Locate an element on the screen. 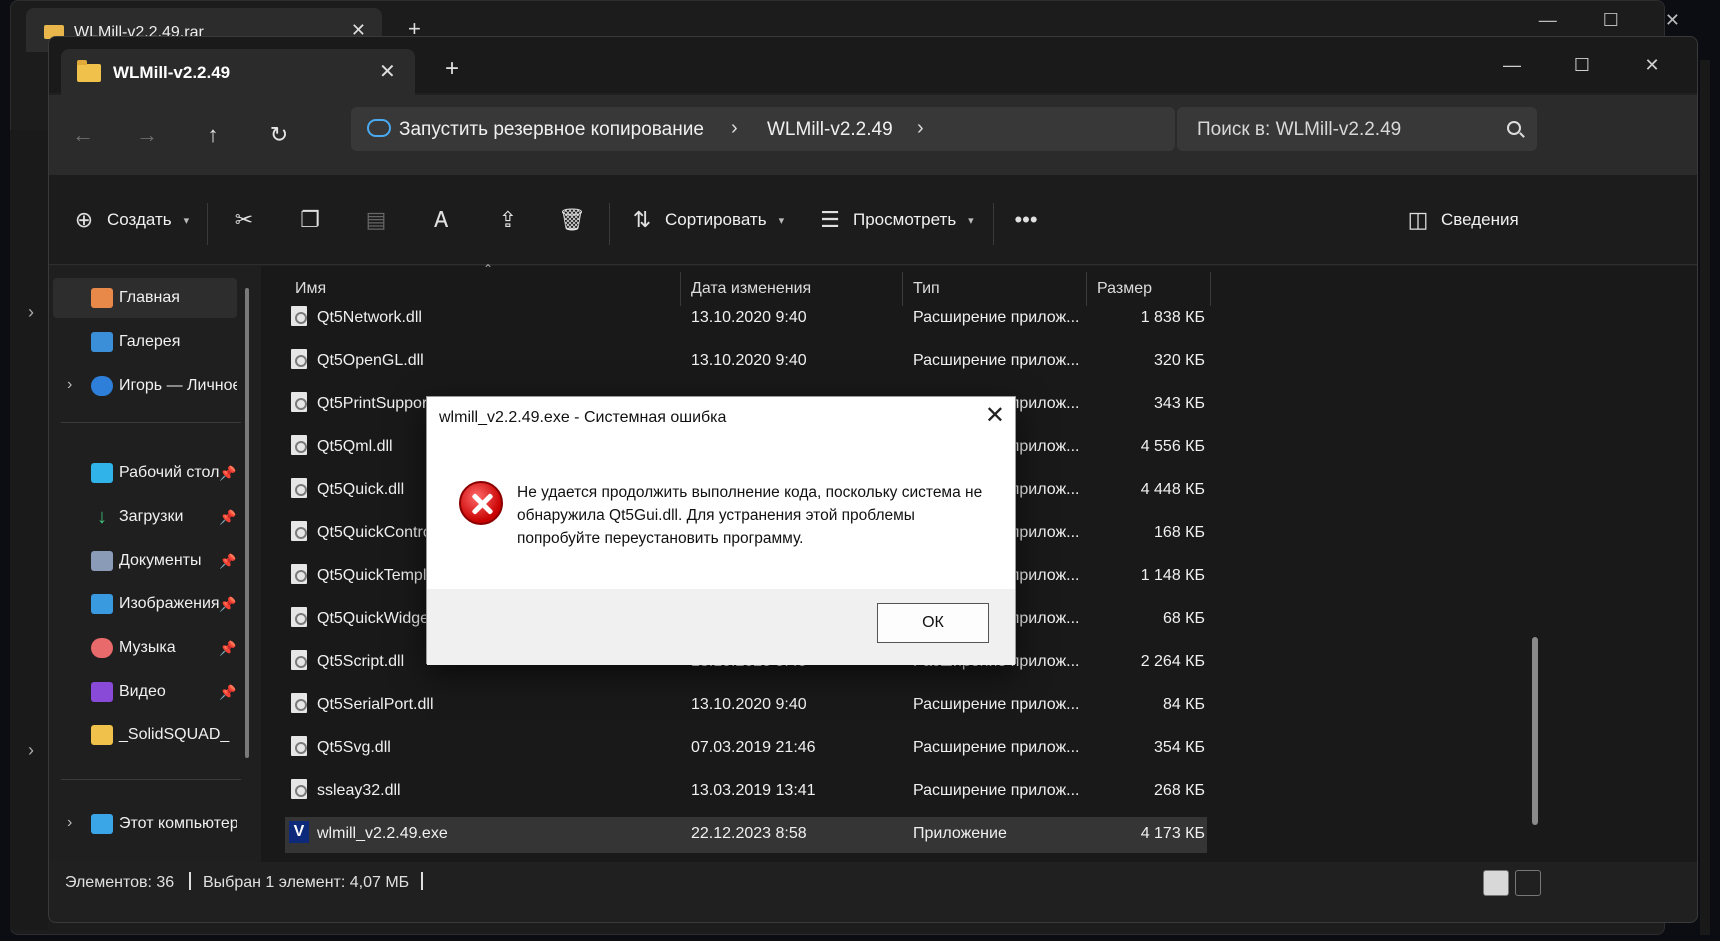  sort-button-label: Сортировать is located at coordinates (716, 219).